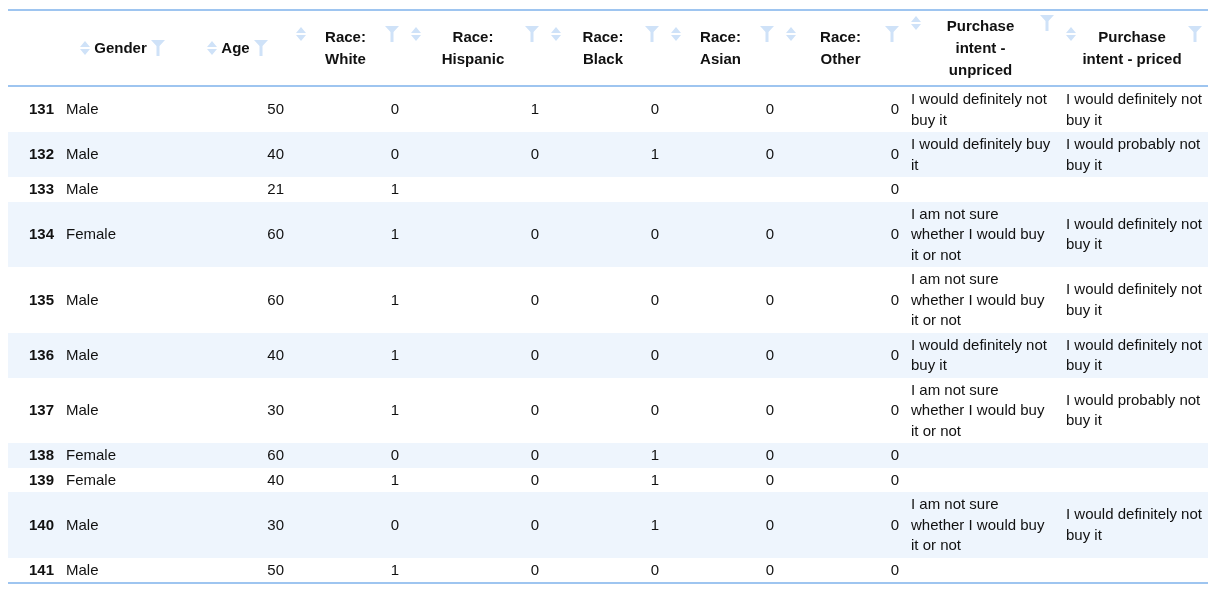 The height and width of the screenshot is (611, 1212). What do you see at coordinates (235, 48) in the screenshot?
I see `column-header: Age` at bounding box center [235, 48].